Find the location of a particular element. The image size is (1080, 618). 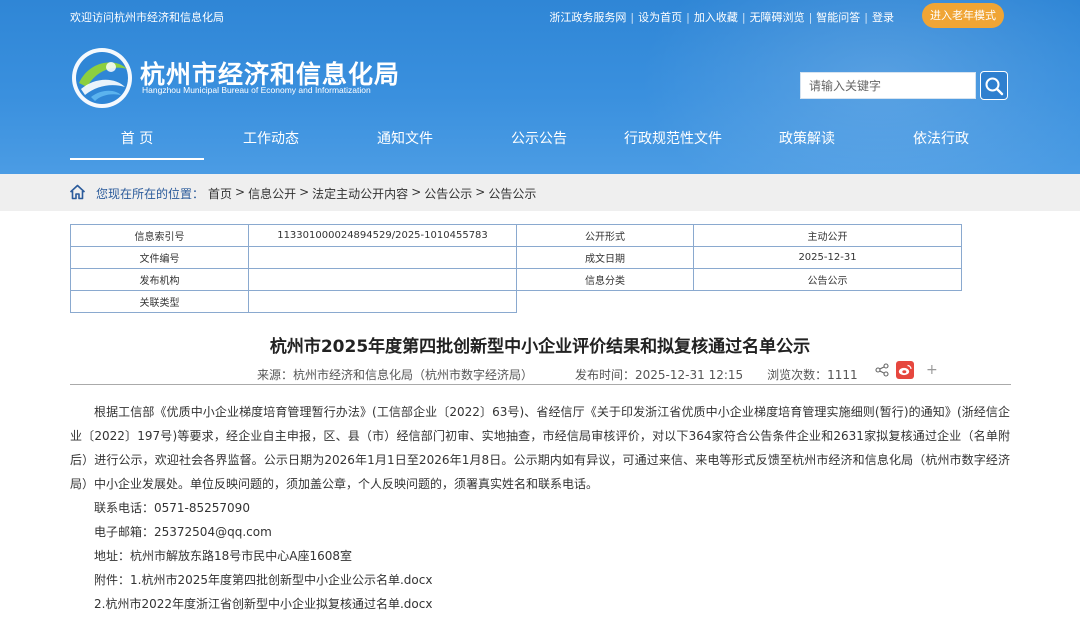

attachment-link-2: 2.杭州市2022年度浙江省创新型中小企业拟复核通过名单.docx is located at coordinates (540, 604).